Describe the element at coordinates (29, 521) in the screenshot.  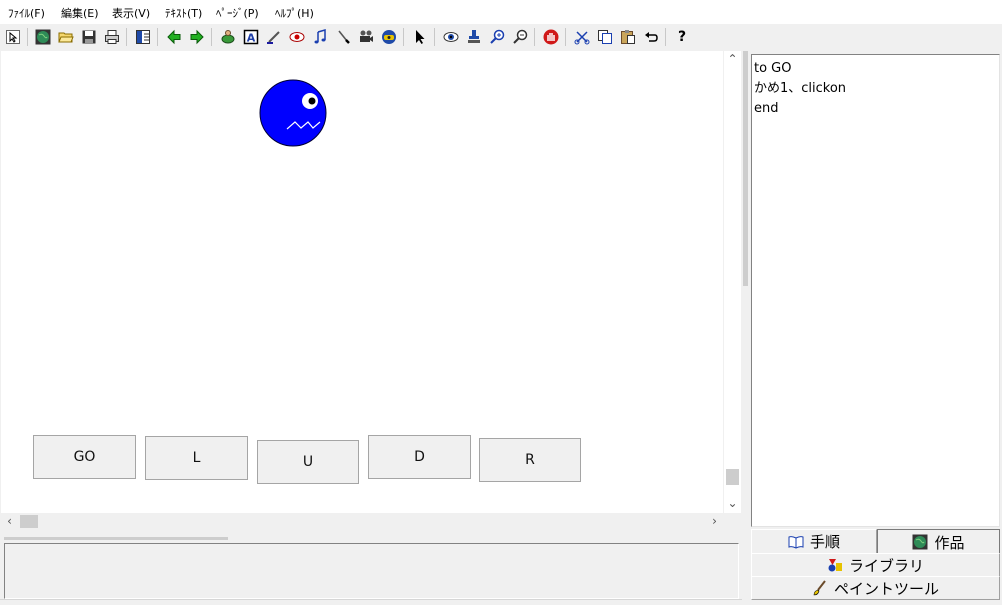
I see `horizontal-scroll-thumb` at that location.